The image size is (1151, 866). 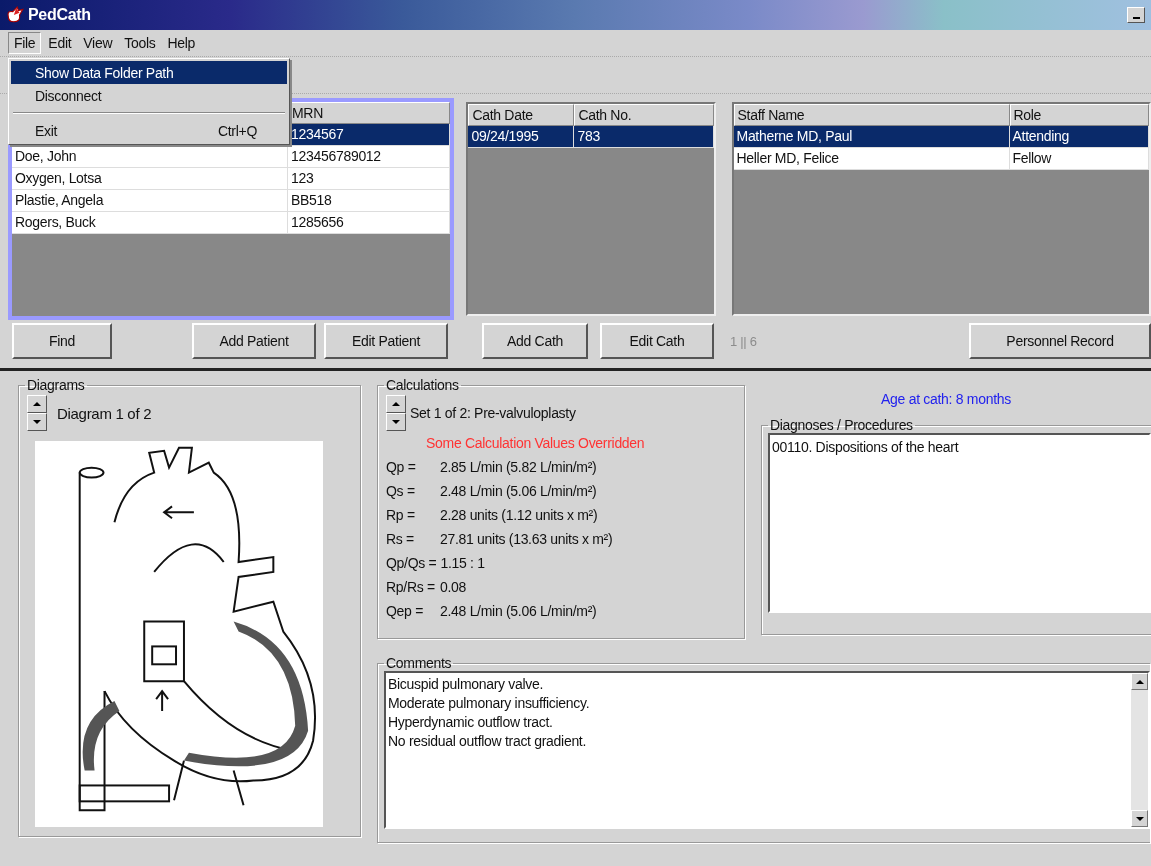 I want to click on comment-line: Hyperdynamic outflow tract., so click(x=471, y=722).